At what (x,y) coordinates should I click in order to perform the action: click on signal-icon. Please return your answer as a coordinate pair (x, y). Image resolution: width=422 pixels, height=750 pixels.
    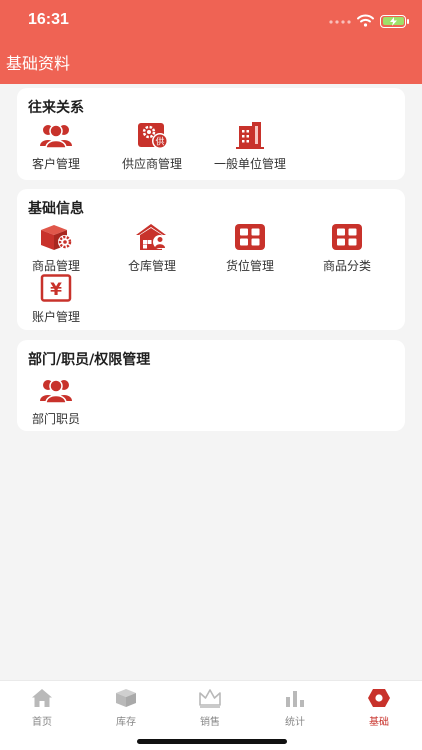
    Looking at the image, I should click on (340, 21).